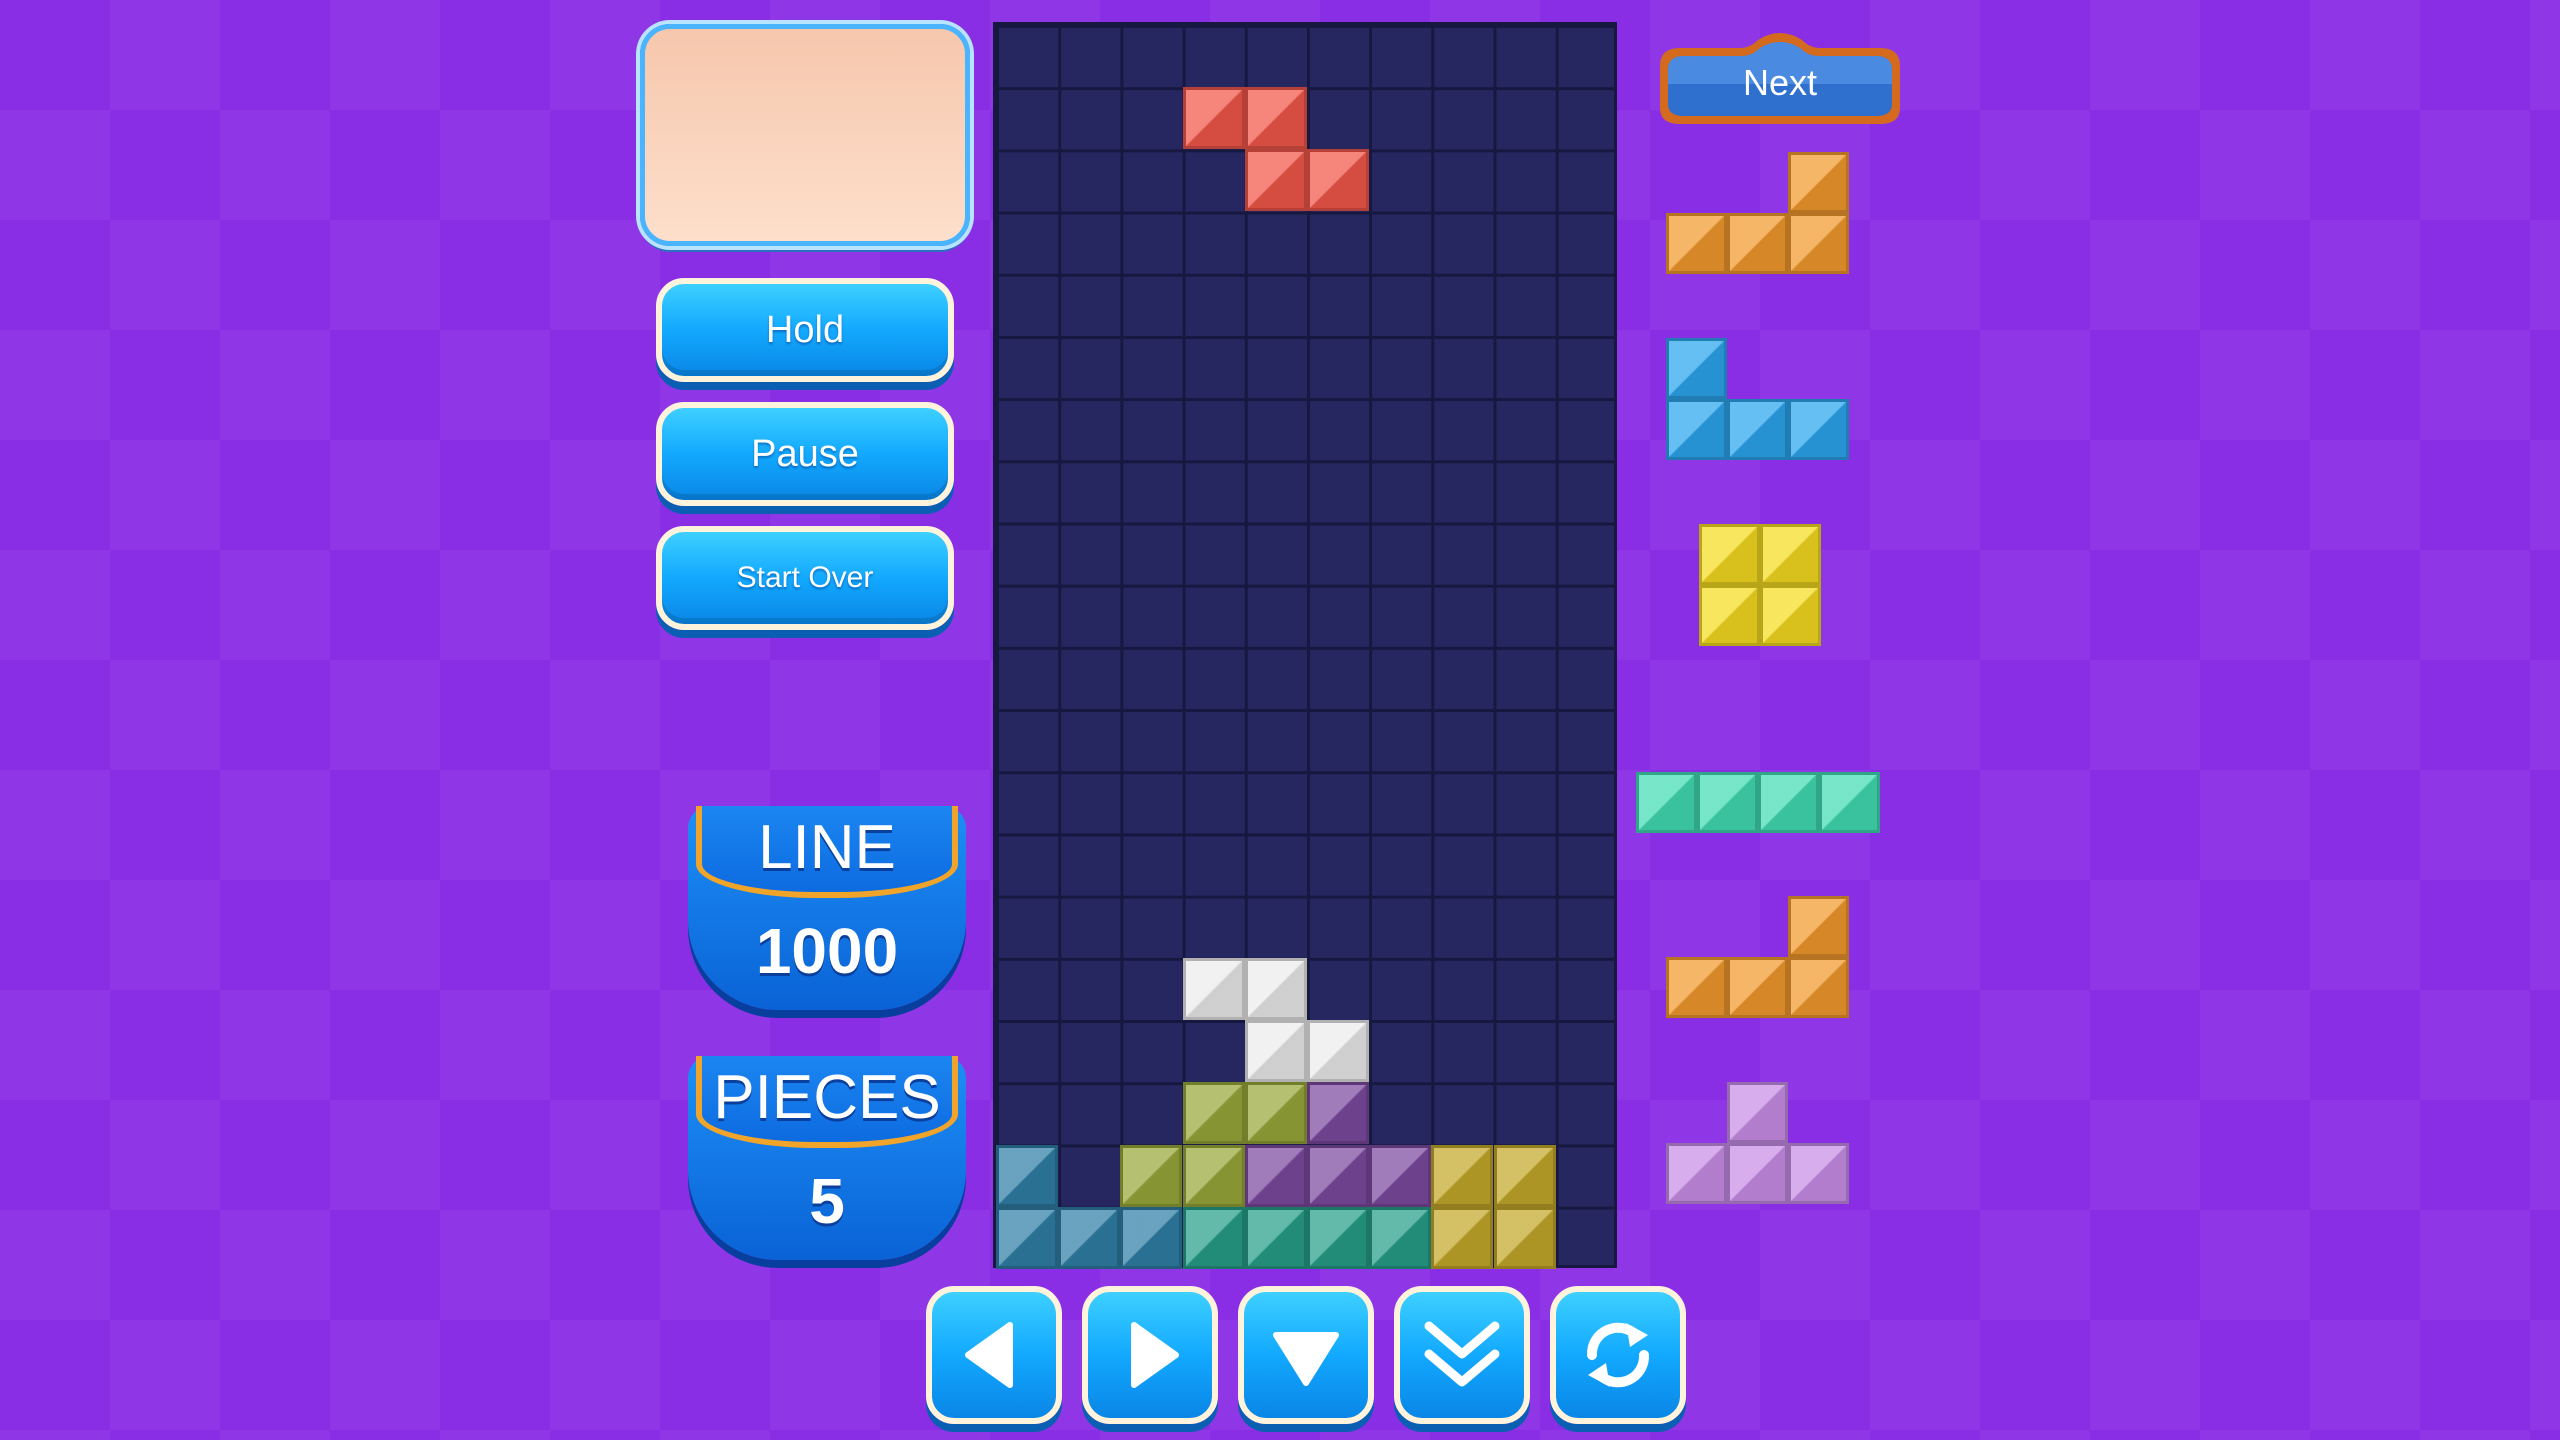  Describe the element at coordinates (1306, 1359) in the screenshot. I see `down-triangle-icon` at that location.